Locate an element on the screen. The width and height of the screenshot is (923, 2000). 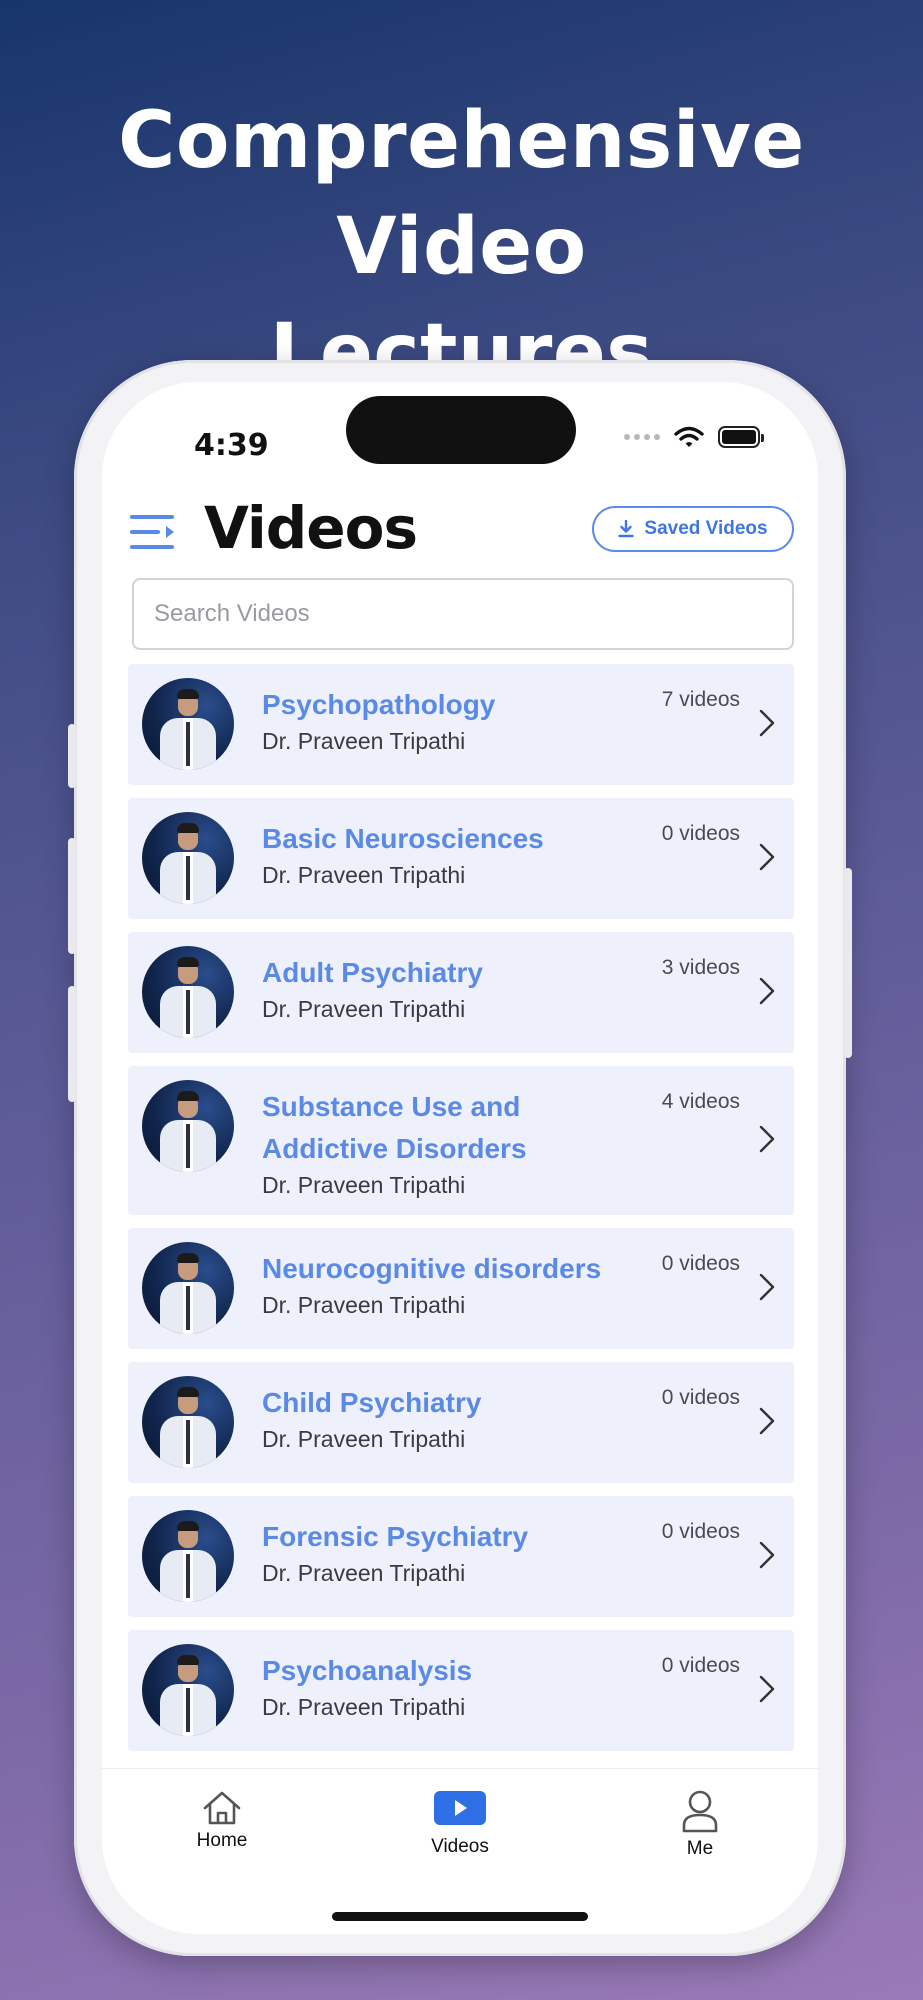
wifi-icon is located at coordinates (689, 436).